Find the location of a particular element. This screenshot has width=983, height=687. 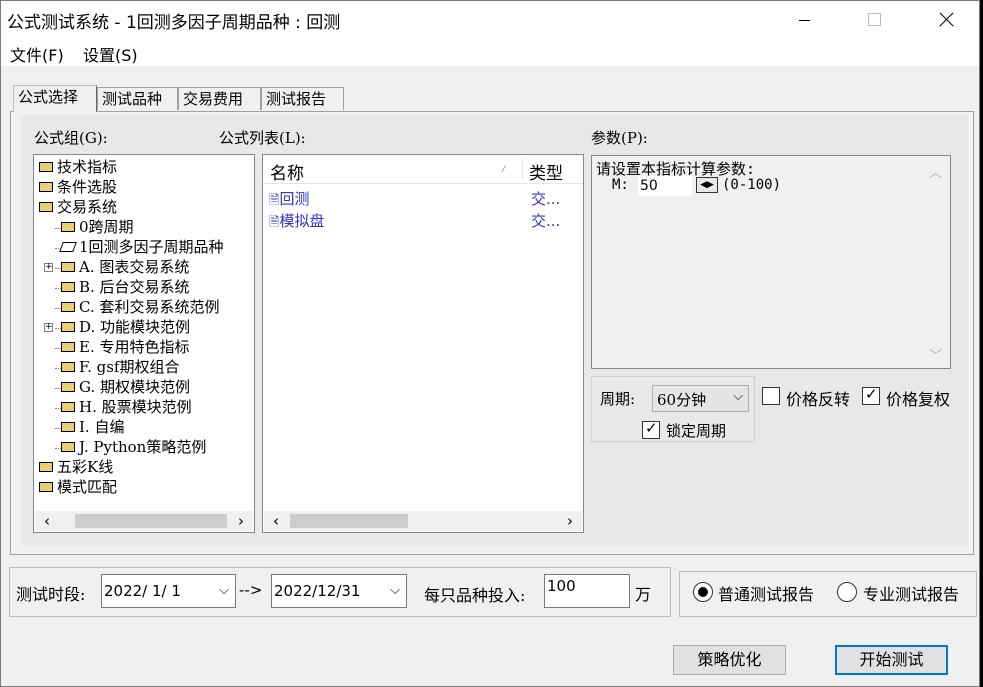

tree-item: 0跨周期 is located at coordinates (89, 227).